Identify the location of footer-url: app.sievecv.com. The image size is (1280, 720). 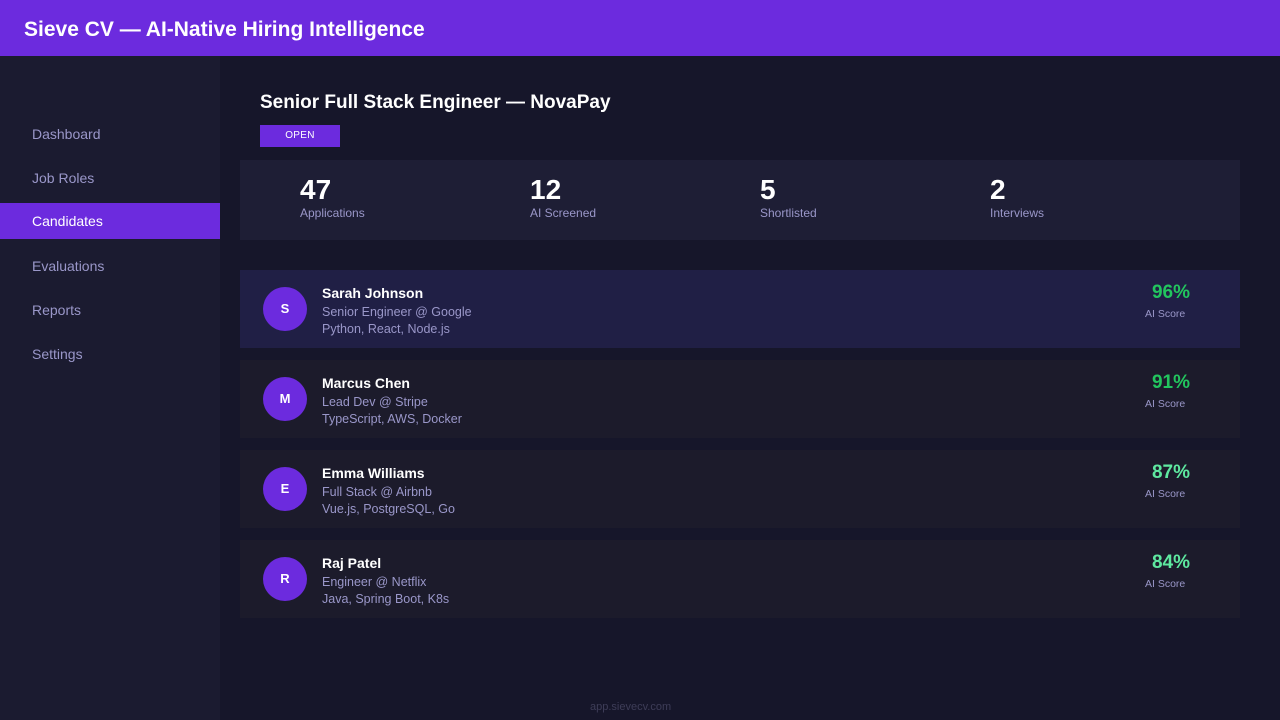
(631, 707).